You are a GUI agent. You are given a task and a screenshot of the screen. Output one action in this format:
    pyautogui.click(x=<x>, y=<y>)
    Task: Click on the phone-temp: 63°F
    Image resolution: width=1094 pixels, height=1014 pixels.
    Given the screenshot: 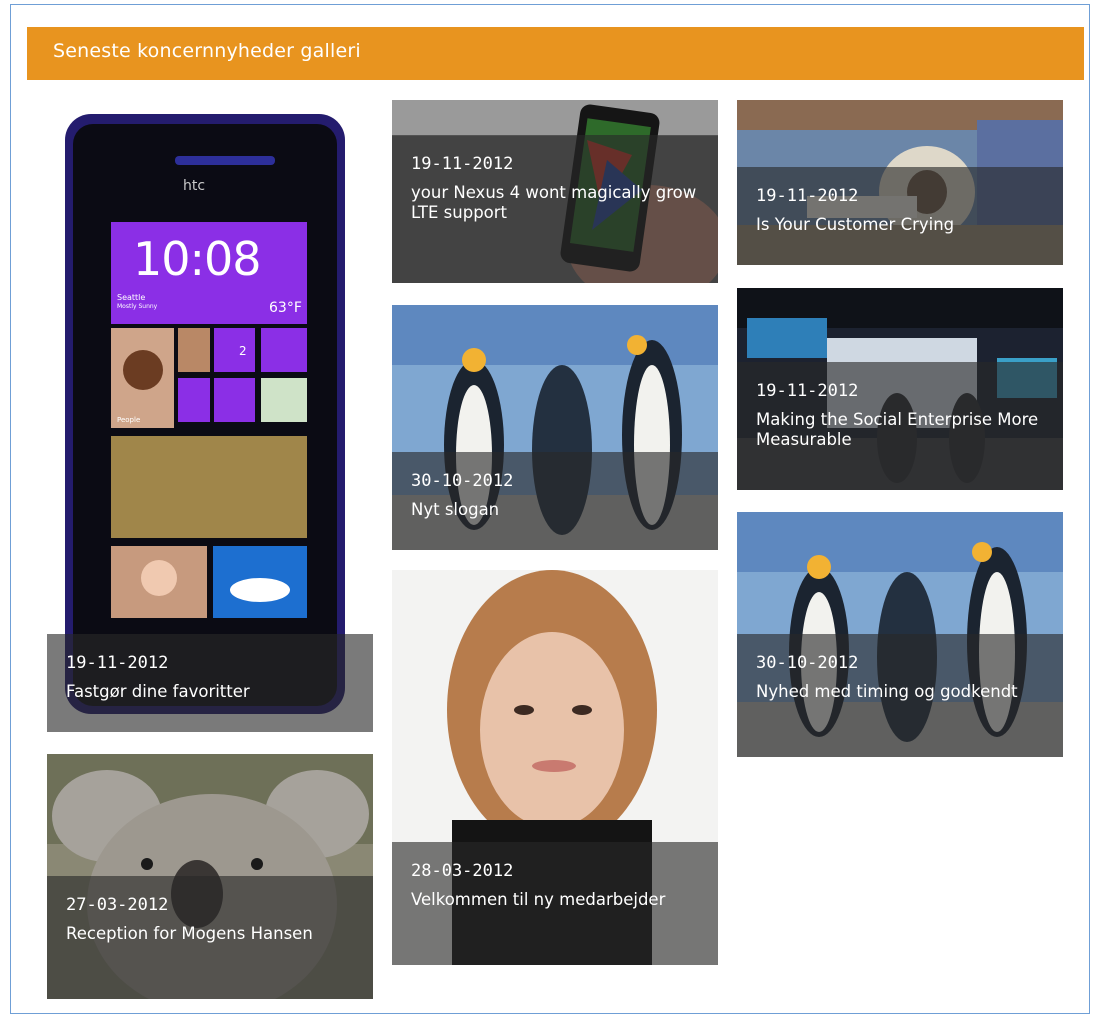 What is the action you would take?
    pyautogui.click(x=285, y=308)
    